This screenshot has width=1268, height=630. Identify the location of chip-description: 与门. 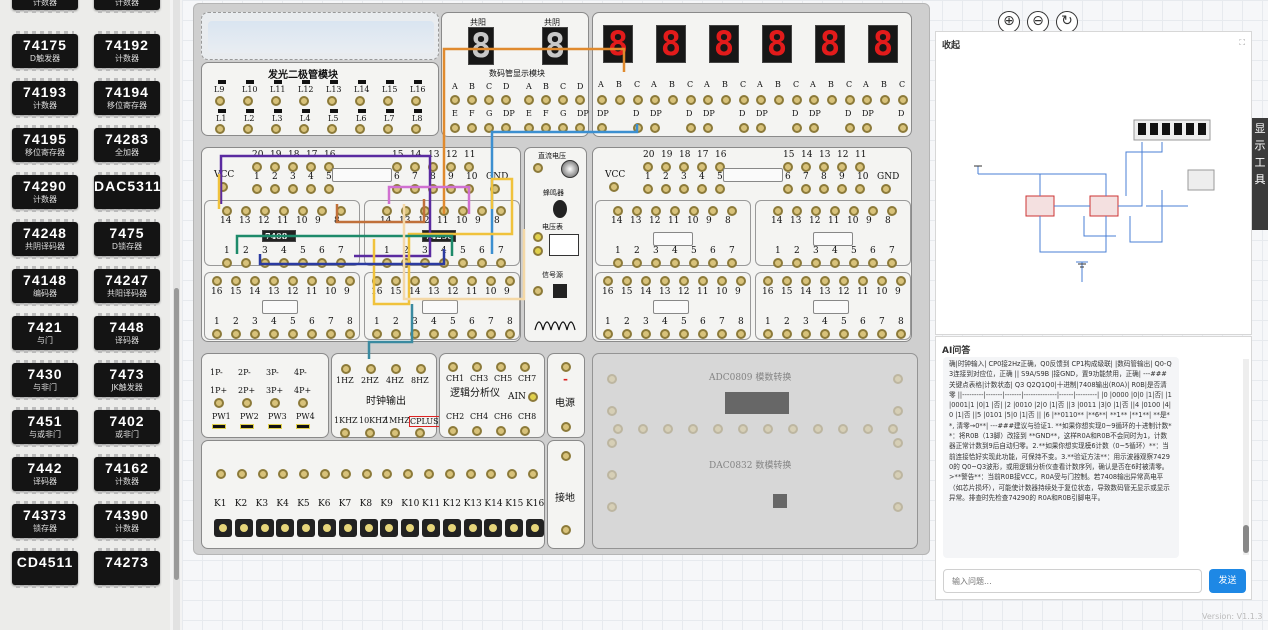
(45, 340).